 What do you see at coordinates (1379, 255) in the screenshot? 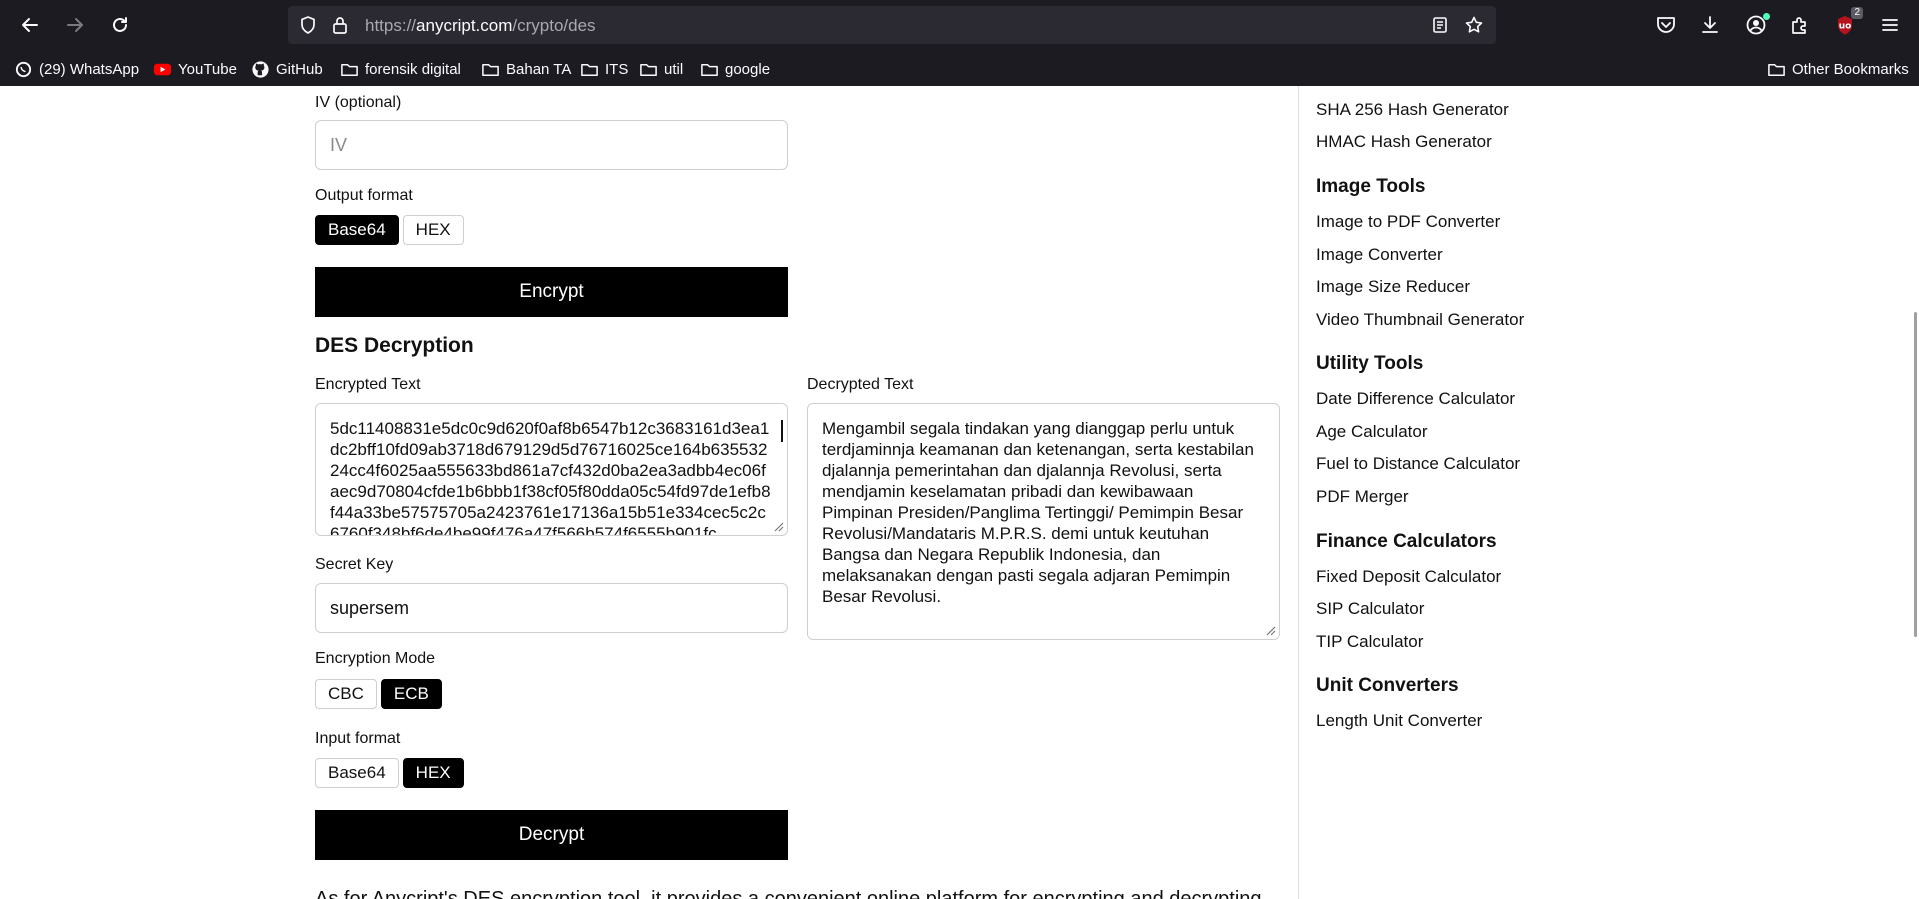
I see `sidebar-link-image-converter: Image Converter` at bounding box center [1379, 255].